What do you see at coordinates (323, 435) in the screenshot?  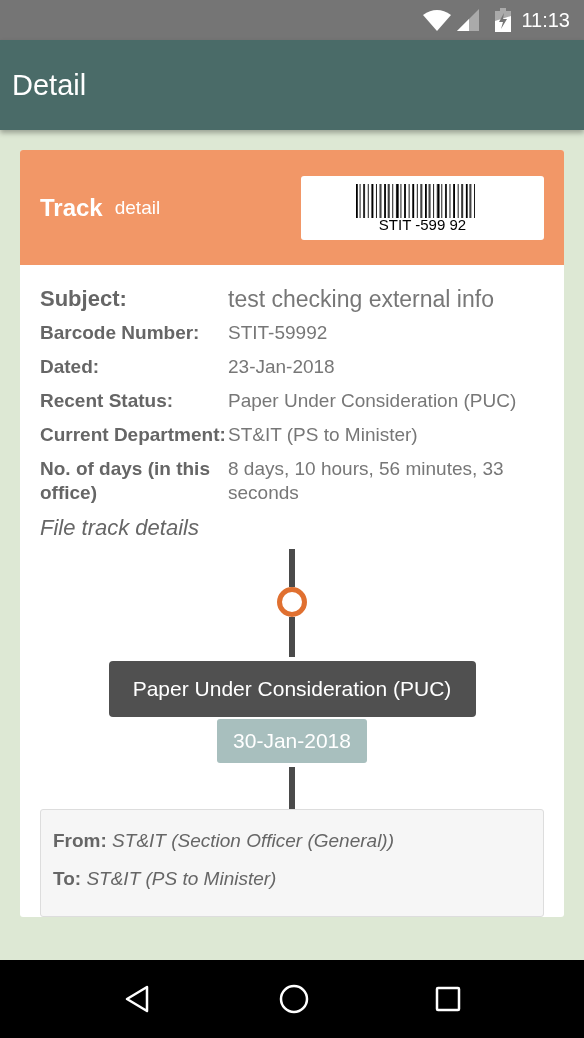 I see `field-value: ST&IT (PS to Minister)` at bounding box center [323, 435].